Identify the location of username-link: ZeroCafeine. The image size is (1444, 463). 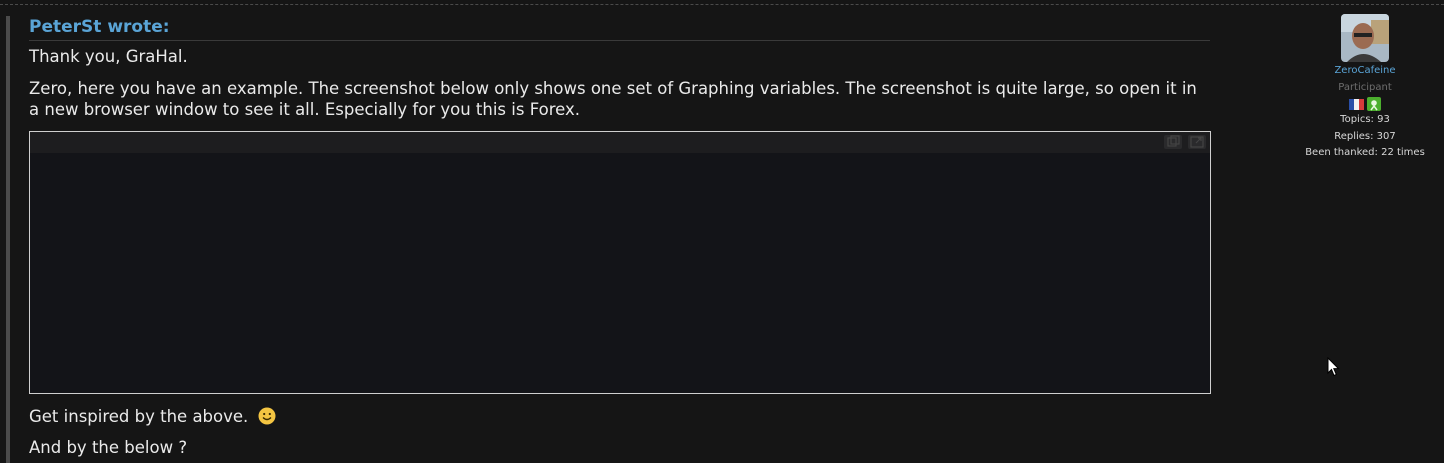
(1365, 71).